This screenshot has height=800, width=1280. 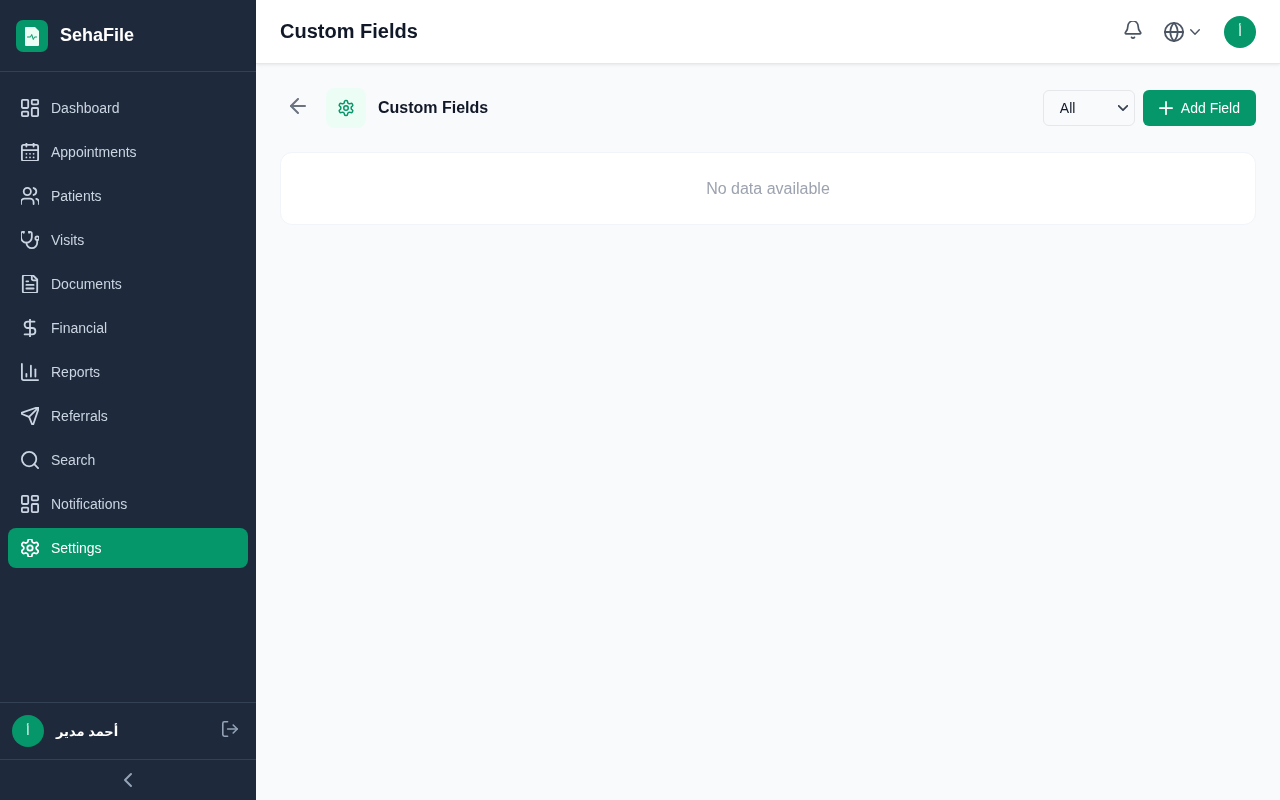 I want to click on nav-item: Financial, so click(x=128, y=328).